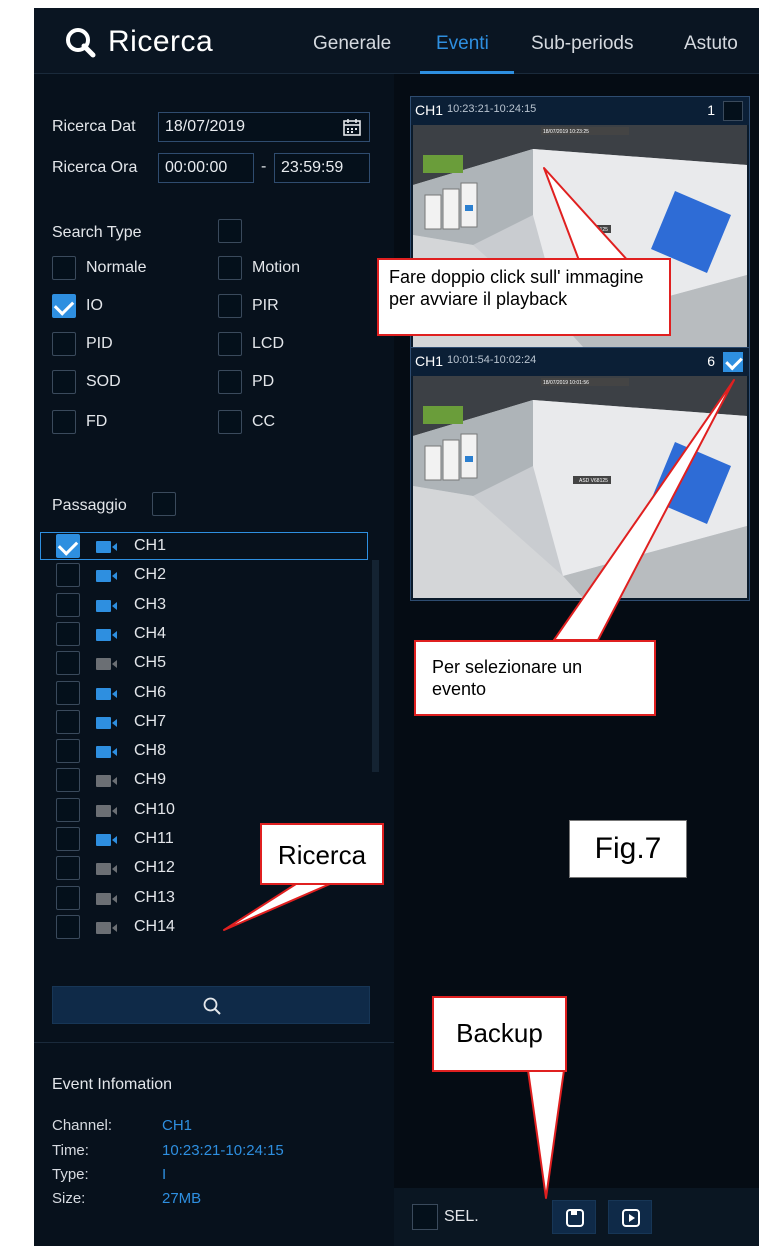 This screenshot has width=759, height=1254. What do you see at coordinates (150, 780) in the screenshot?
I see `channel-label: CH9` at bounding box center [150, 780].